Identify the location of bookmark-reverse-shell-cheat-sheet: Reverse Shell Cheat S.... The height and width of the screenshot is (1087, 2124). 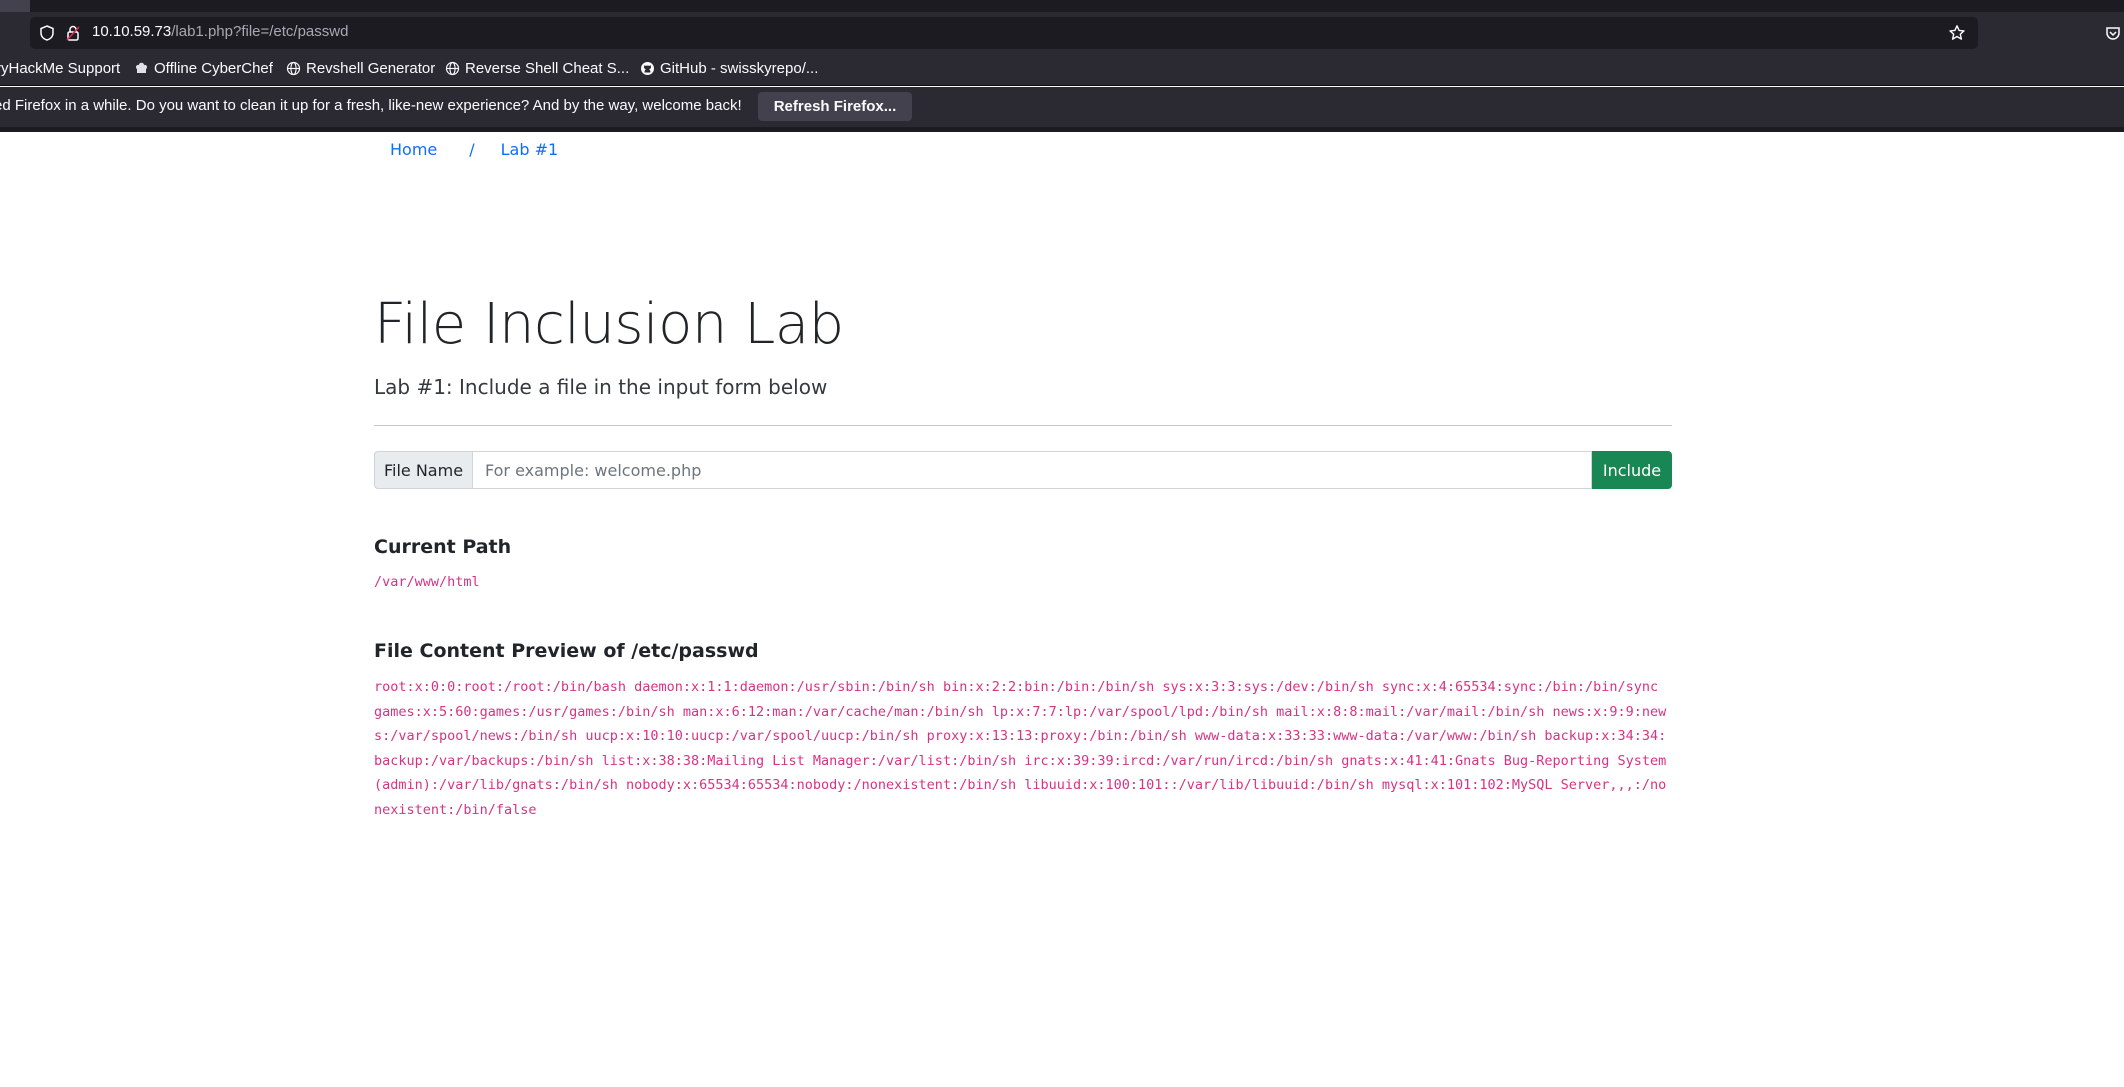
(537, 68).